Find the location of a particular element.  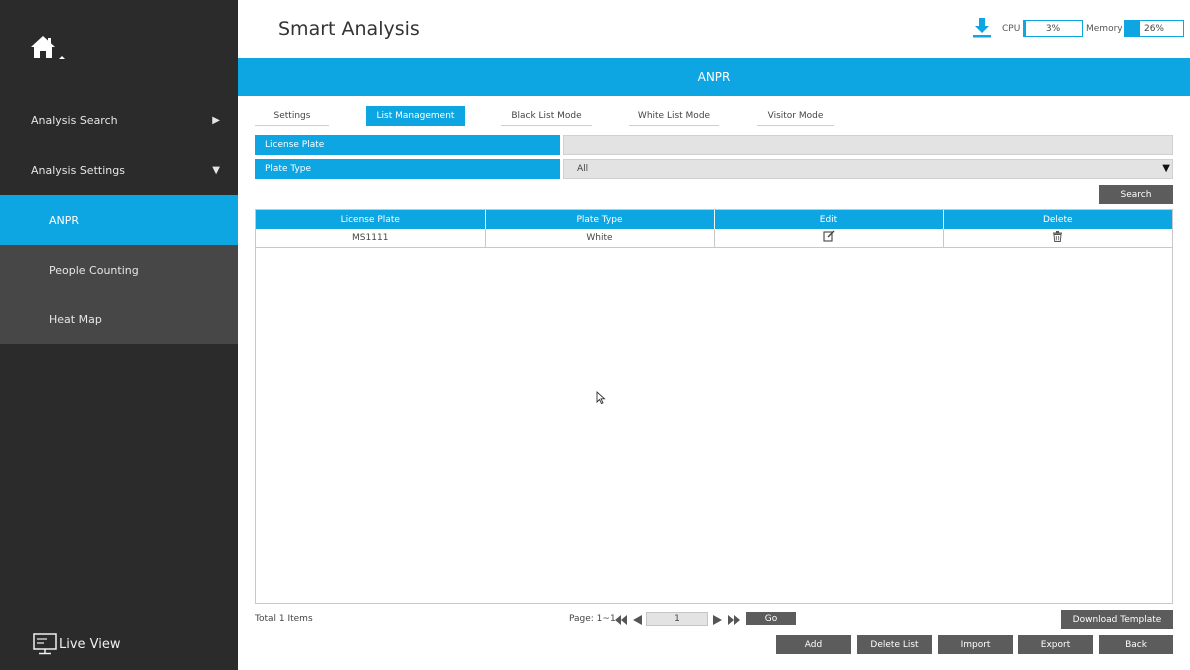

license-plate-cell: MS1111 is located at coordinates (371, 238).